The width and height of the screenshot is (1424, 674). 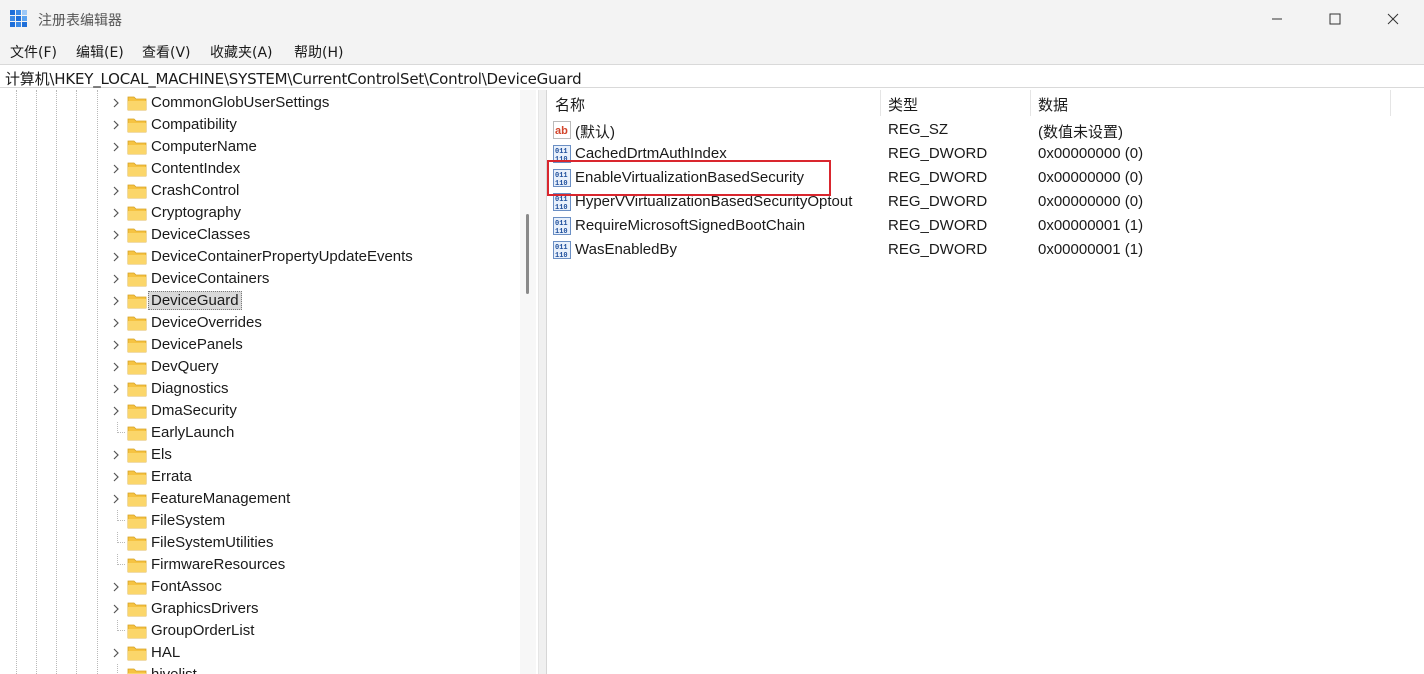 What do you see at coordinates (260, 477) in the screenshot?
I see `tree-item: Errata` at bounding box center [260, 477].